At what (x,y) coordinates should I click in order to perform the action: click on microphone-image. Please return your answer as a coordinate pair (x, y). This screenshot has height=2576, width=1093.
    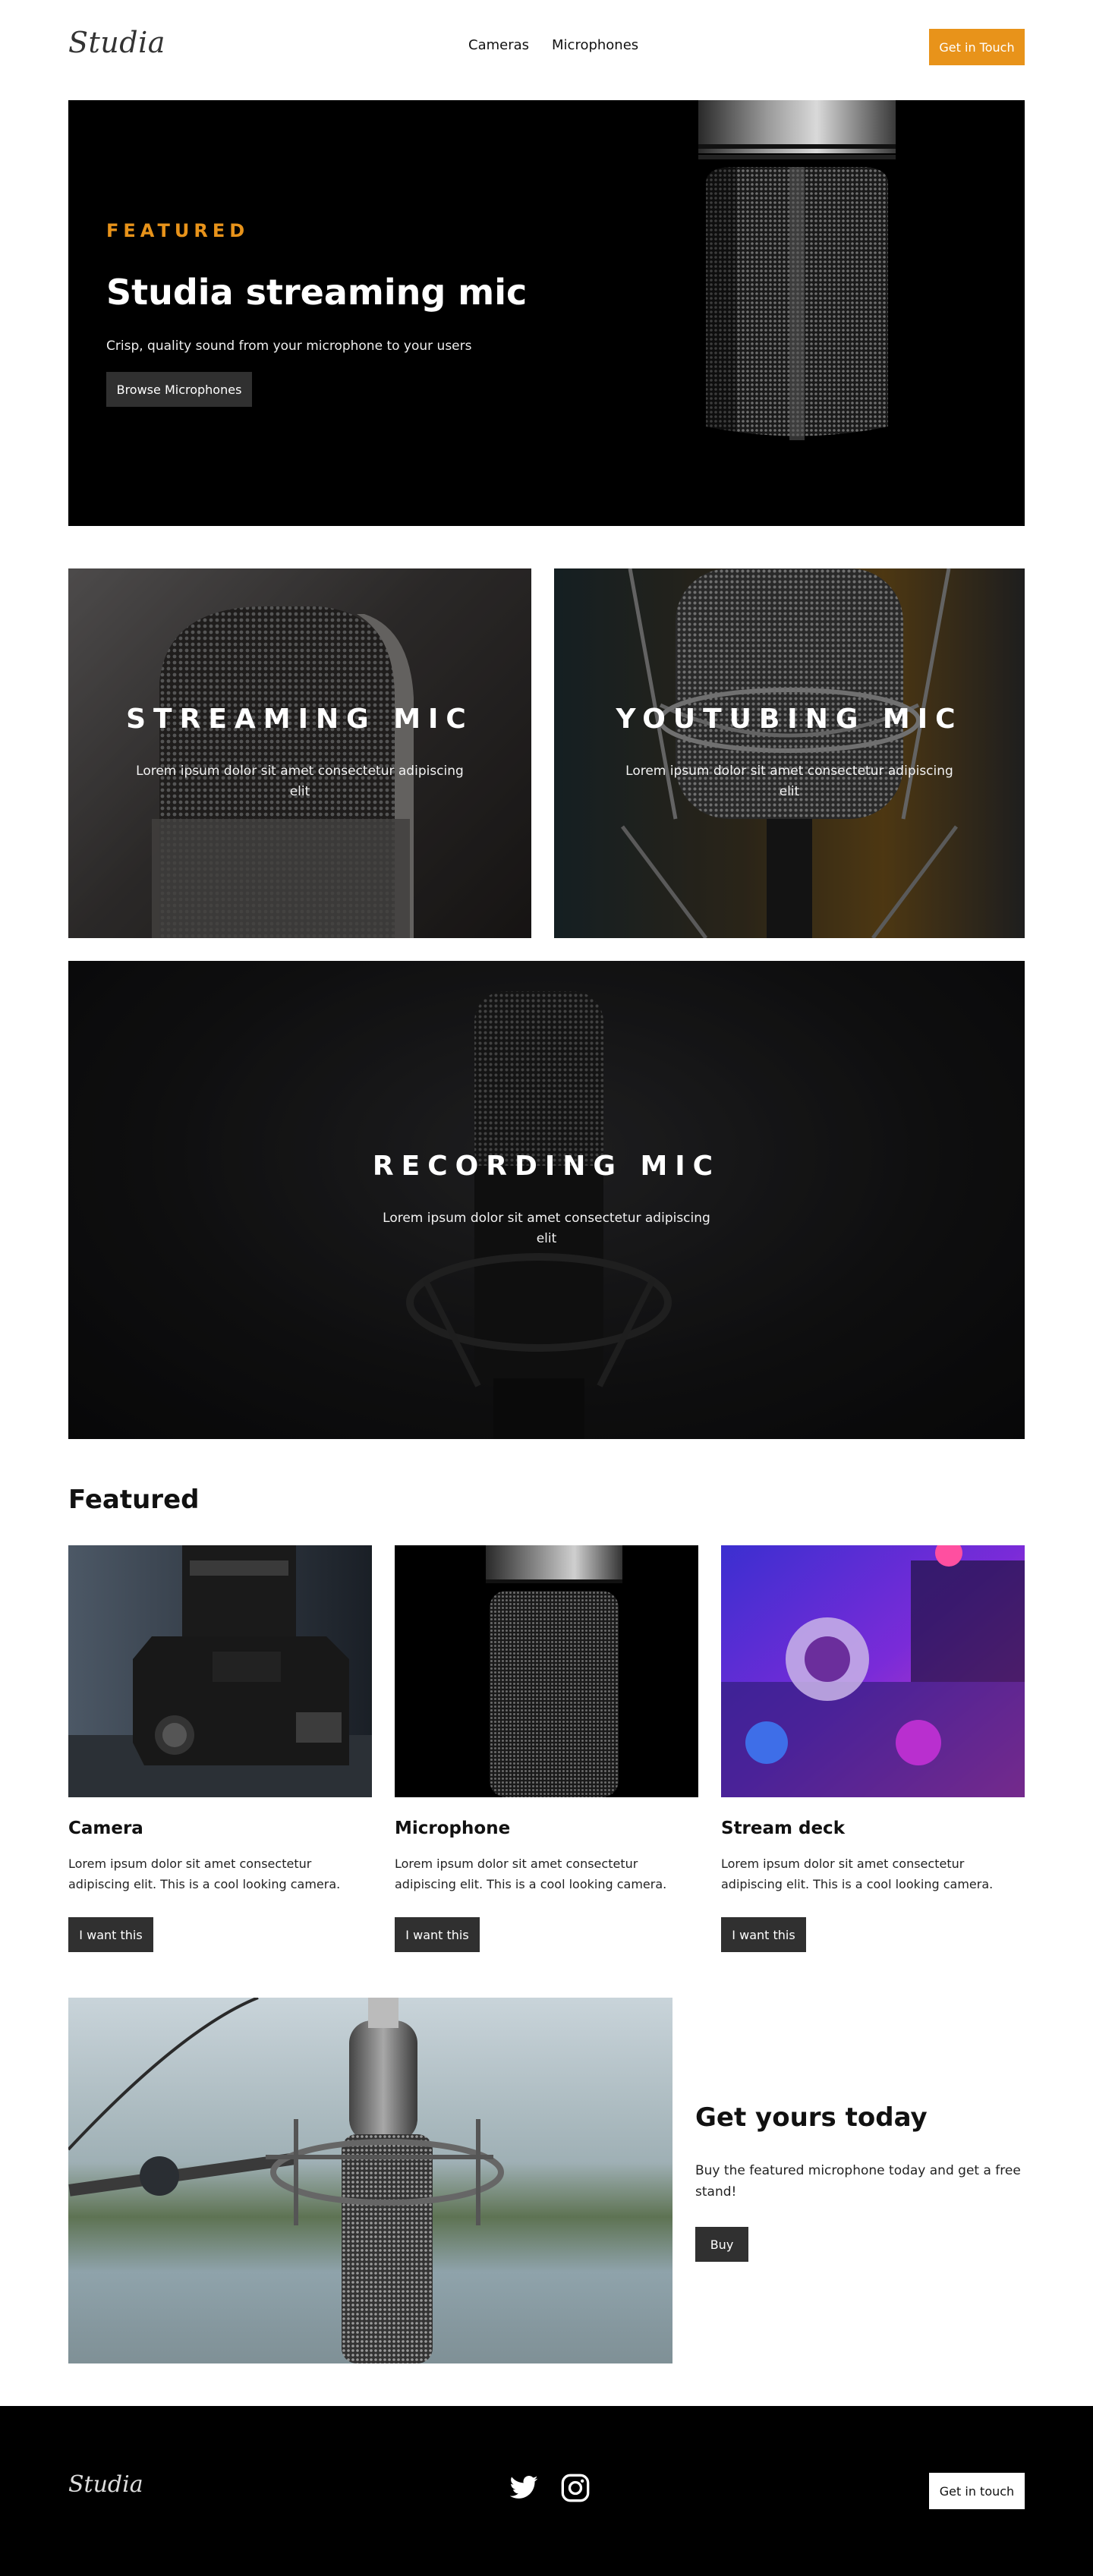
    Looking at the image, I should click on (546, 1671).